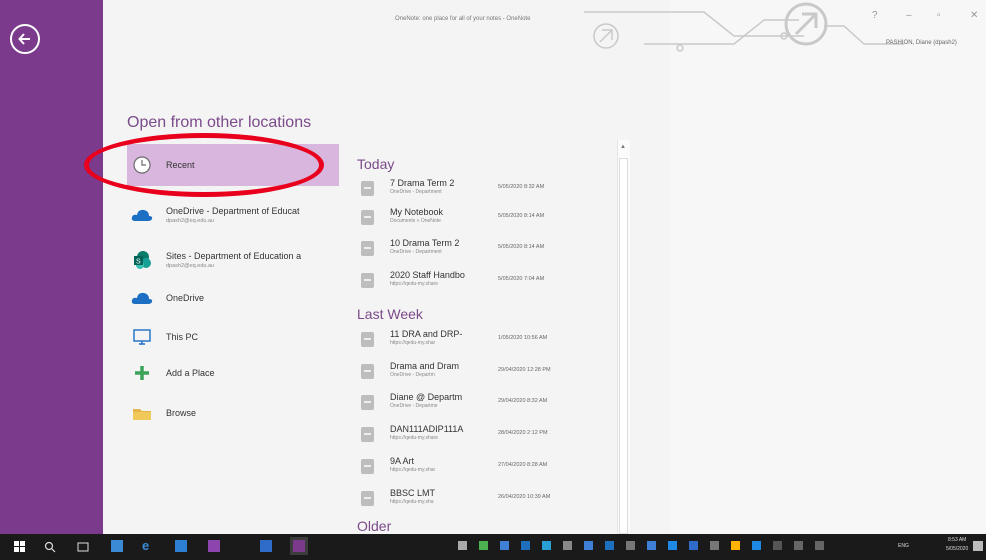  I want to click on title-circuit-decoration, so click(744, 27).